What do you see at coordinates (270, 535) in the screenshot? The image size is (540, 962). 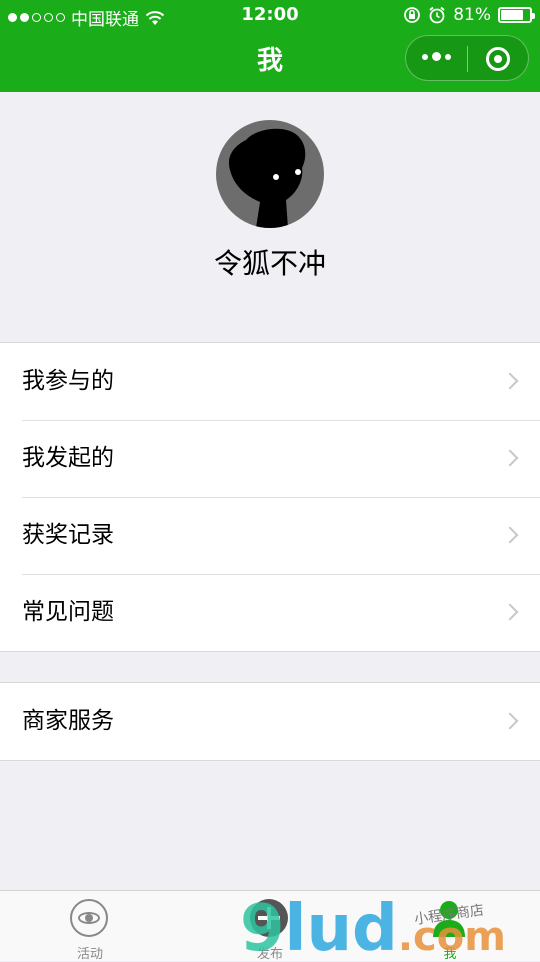 I see `menu-item-awards: 获奖记录` at bounding box center [270, 535].